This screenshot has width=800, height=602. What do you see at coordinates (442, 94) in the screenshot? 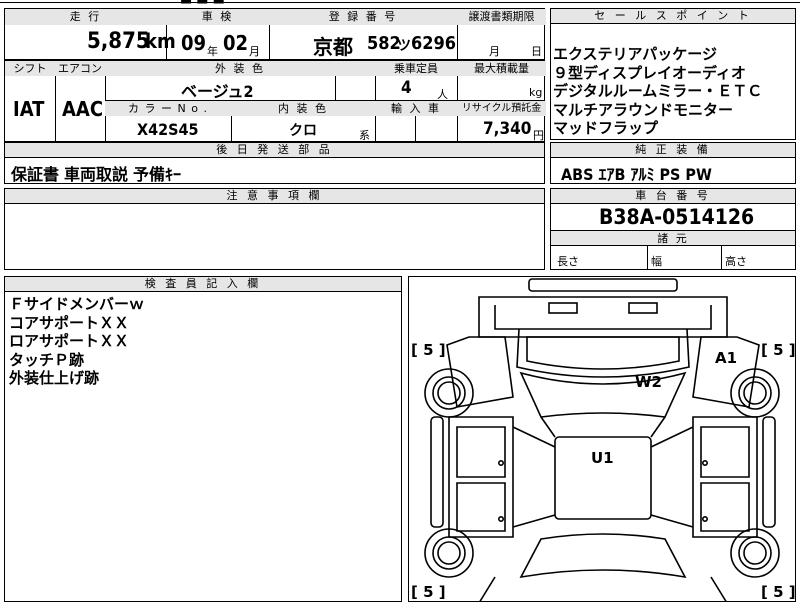
I see `capacity-unit: 人` at bounding box center [442, 94].